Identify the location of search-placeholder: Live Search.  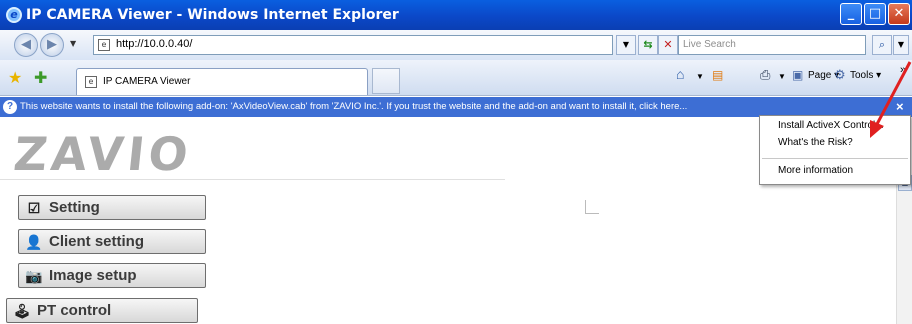
(709, 44).